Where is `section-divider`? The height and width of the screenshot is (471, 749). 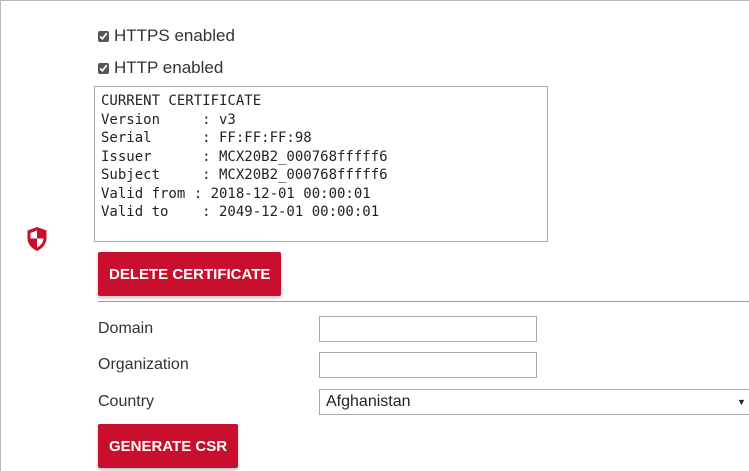
section-divider is located at coordinates (423, 301).